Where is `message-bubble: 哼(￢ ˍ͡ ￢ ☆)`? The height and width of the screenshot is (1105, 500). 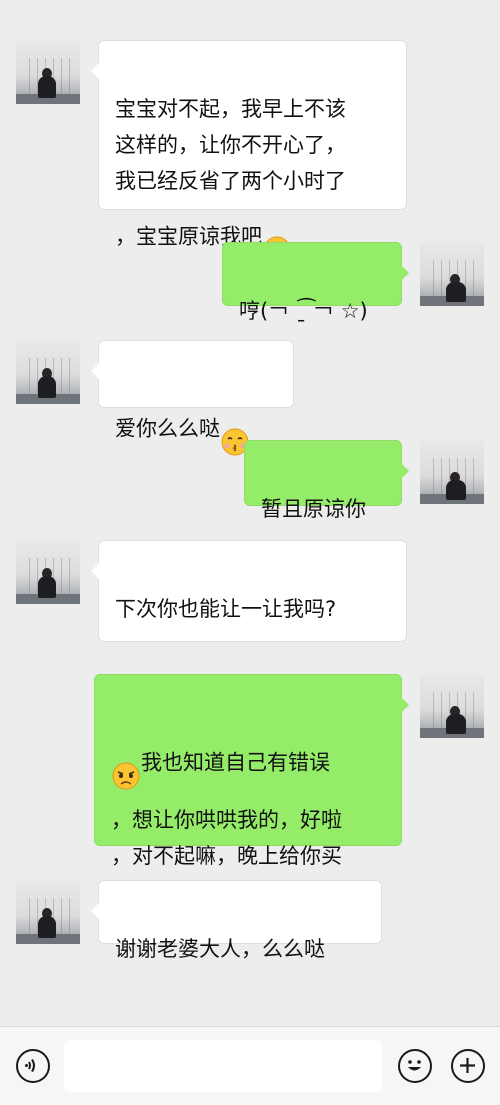 message-bubble: 哼(￢ ˍ͡ ￢ ☆) is located at coordinates (315, 282).